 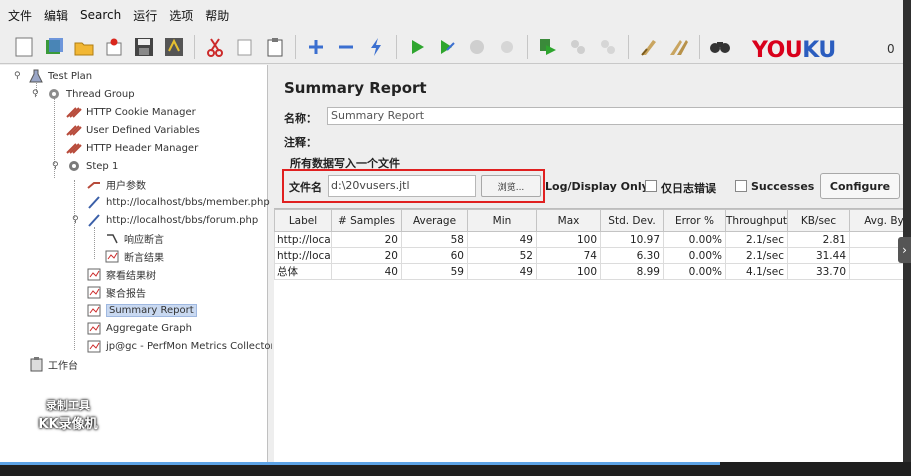 I want to click on filename-input: d:\20vusers.jtl, so click(x=402, y=186).